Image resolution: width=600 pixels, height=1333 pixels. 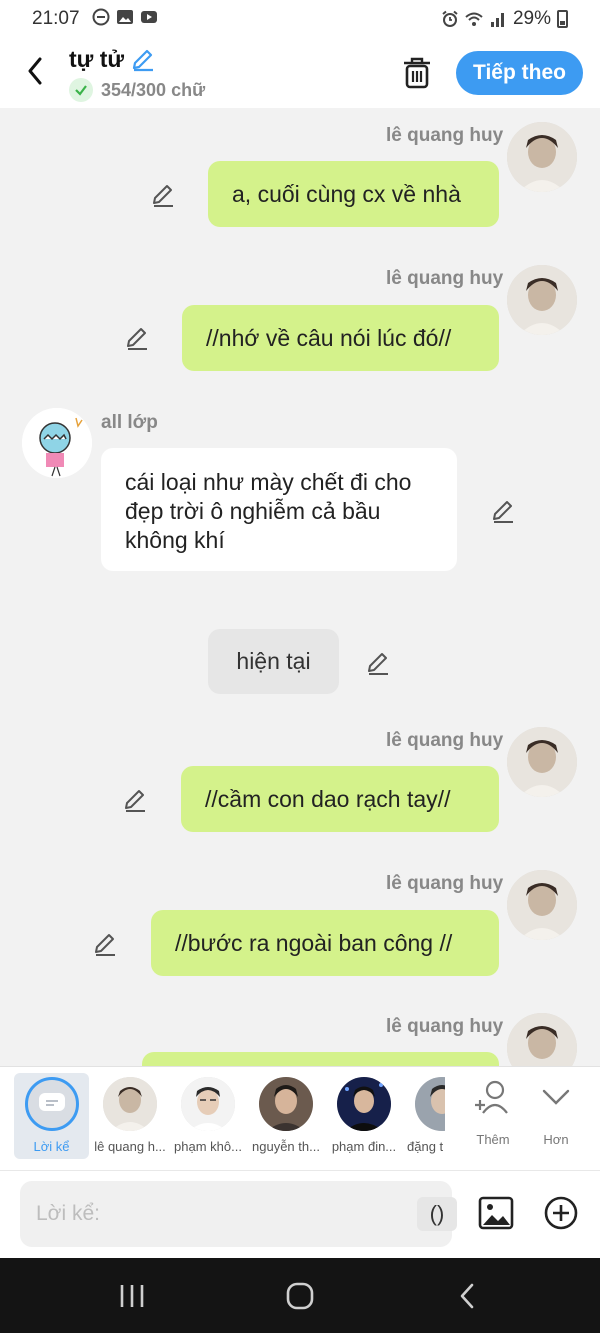 I want to click on message-bubble: //bước ra ngoài ban công //, so click(x=325, y=943).